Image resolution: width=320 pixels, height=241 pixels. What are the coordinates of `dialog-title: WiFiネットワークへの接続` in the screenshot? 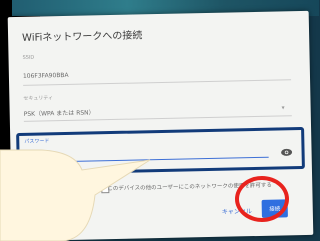 It's located at (82, 37).